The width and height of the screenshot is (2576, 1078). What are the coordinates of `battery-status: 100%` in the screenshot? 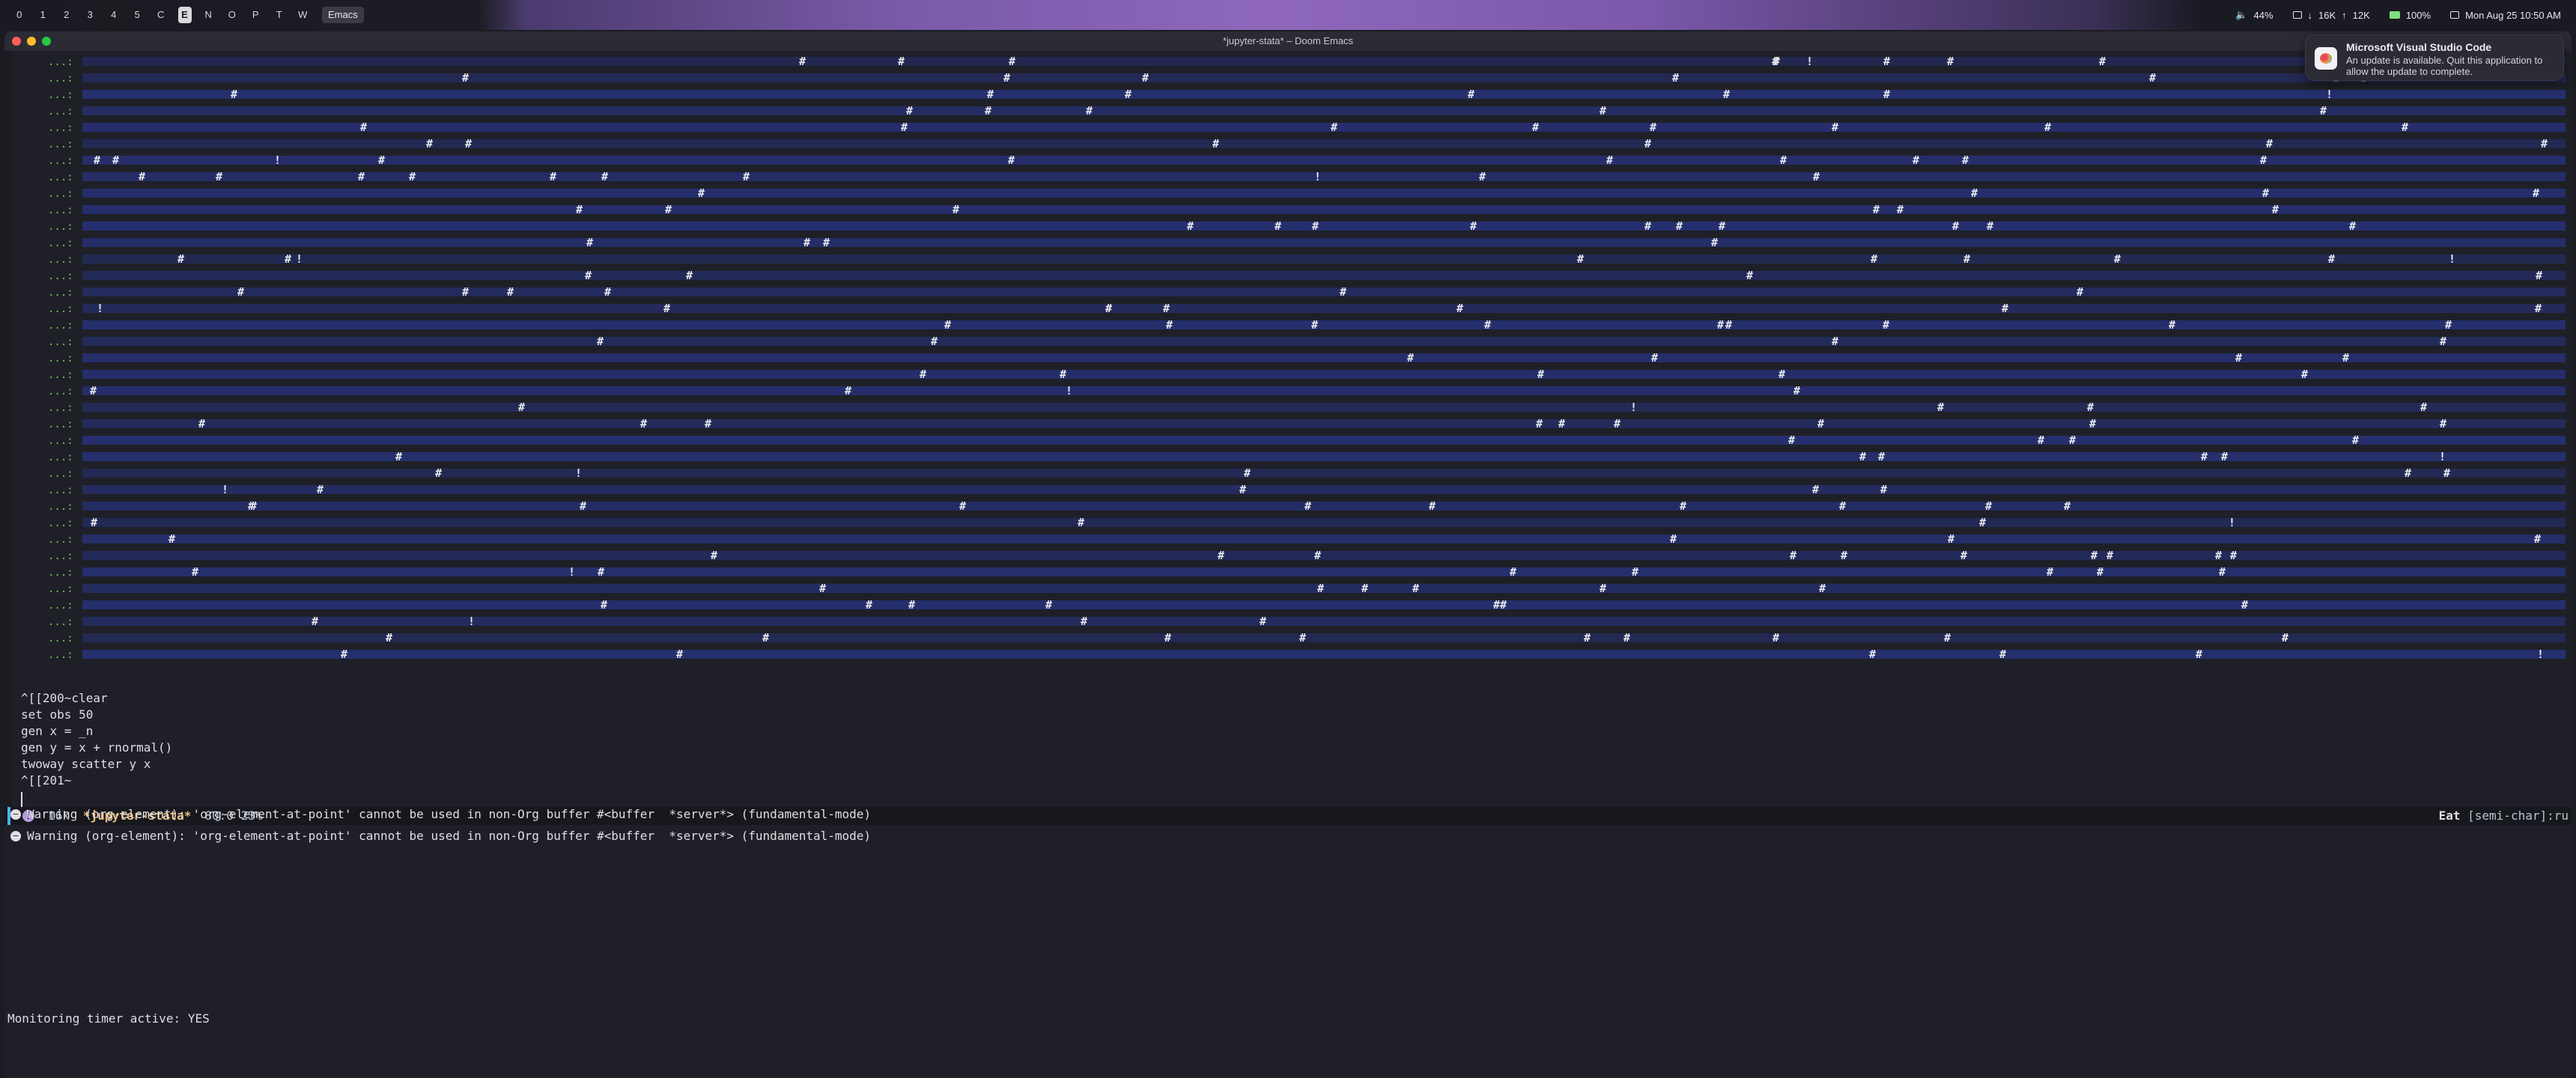 It's located at (2410, 15).